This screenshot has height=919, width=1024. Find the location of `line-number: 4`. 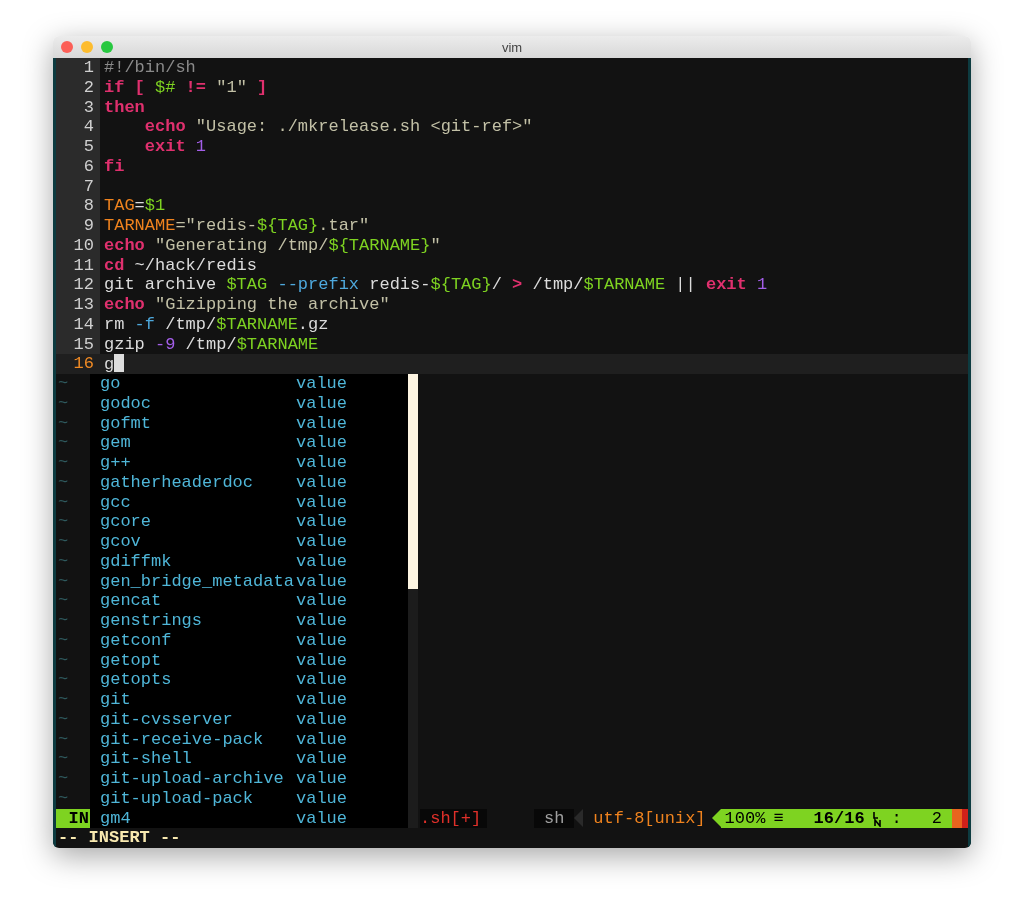

line-number: 4 is located at coordinates (78, 127).